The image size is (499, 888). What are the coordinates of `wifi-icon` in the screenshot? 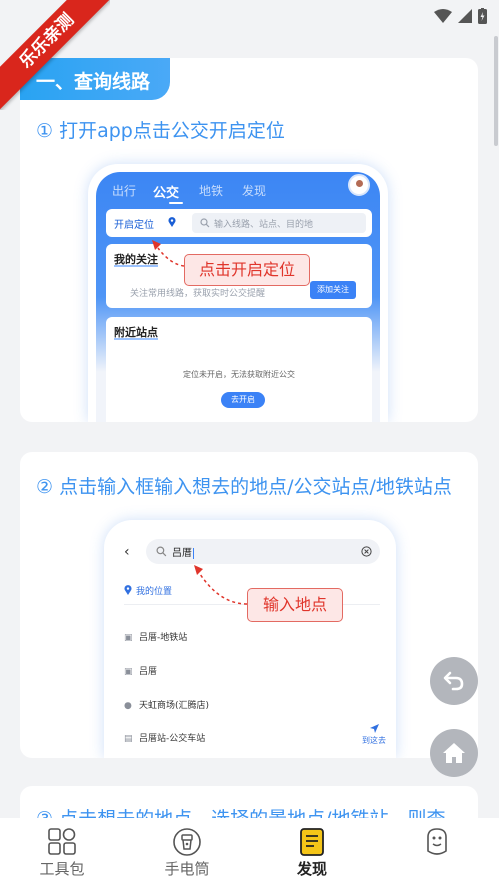 It's located at (443, 16).